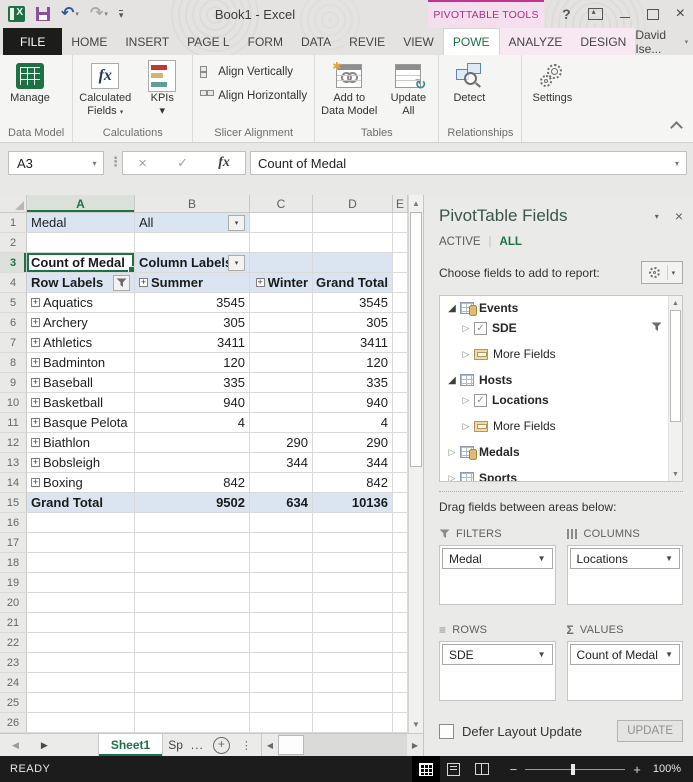 The height and width of the screenshot is (782, 693). Describe the element at coordinates (142, 163) in the screenshot. I see `cancel-icon: ×` at that location.